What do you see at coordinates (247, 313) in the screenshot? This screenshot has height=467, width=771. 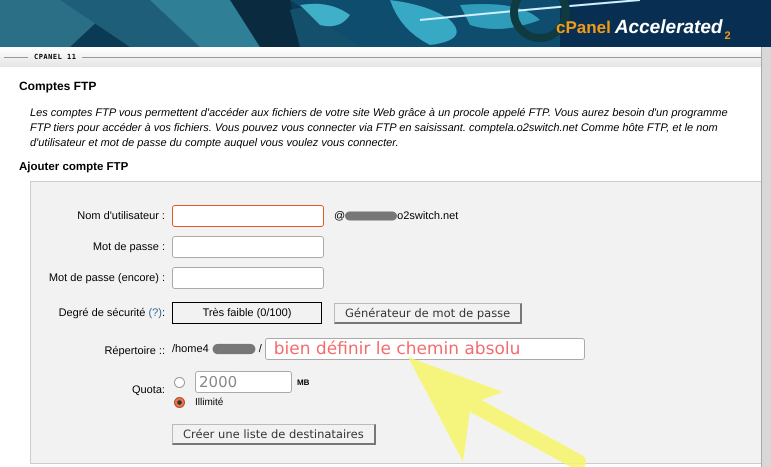 I see `strength-meter: Très faible (0/100)` at bounding box center [247, 313].